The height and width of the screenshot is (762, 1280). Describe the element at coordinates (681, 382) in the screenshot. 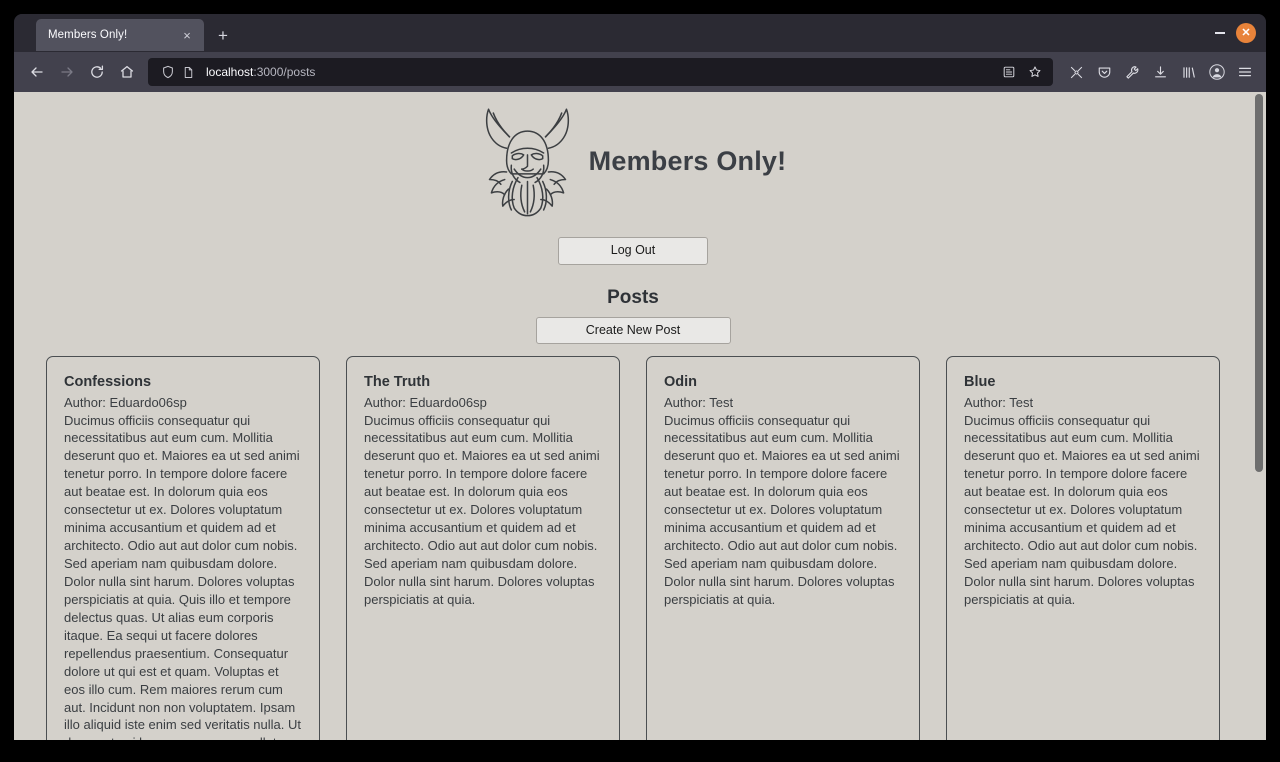

I see `post-title: Odin` at that location.